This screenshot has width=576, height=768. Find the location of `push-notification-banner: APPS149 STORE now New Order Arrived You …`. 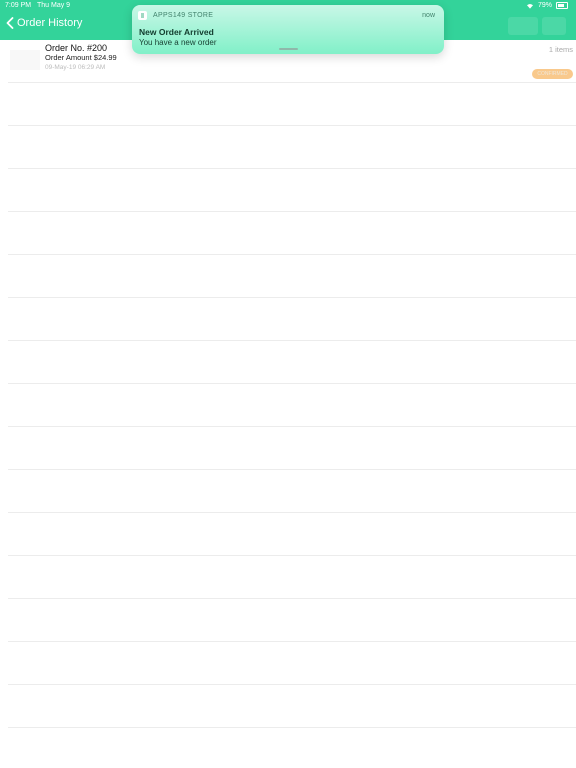

push-notification-banner: APPS149 STORE now New Order Arrived You … is located at coordinates (288, 29).